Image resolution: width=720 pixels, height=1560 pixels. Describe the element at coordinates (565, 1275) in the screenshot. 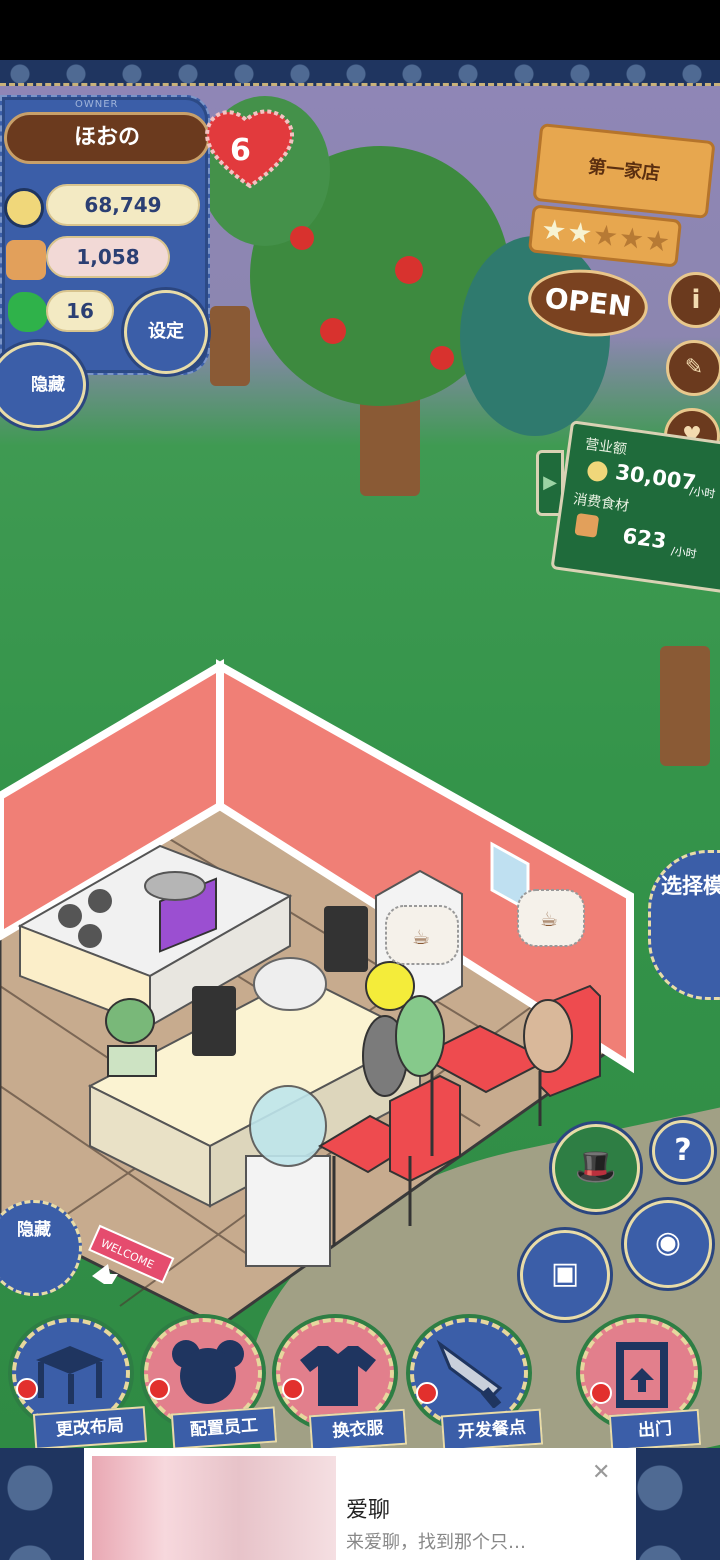

I see `album-icon: ▣` at that location.